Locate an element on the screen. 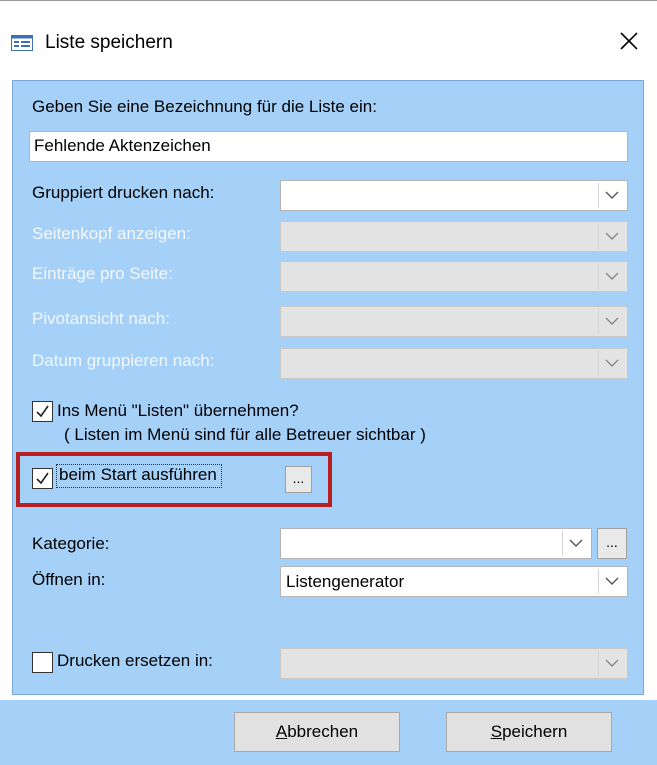 The height and width of the screenshot is (765, 657). print-replace-label: Drucken ersetzen in: is located at coordinates (135, 660).